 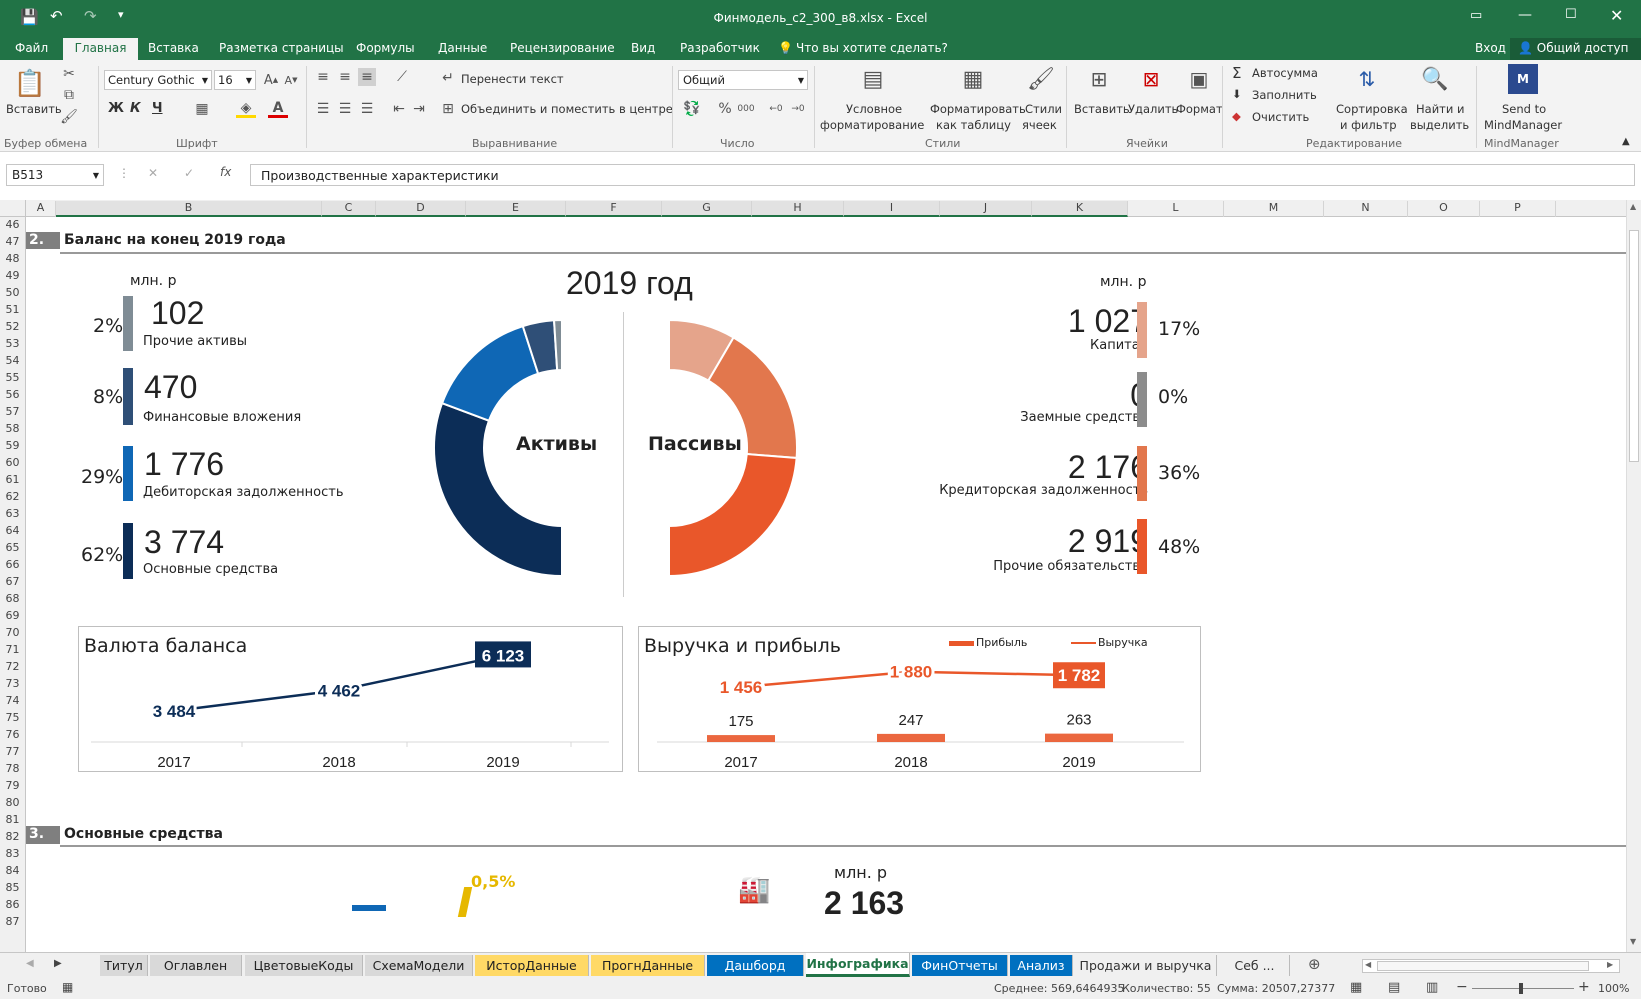 What do you see at coordinates (12, 379) in the screenshot?
I see `row-header: 55` at bounding box center [12, 379].